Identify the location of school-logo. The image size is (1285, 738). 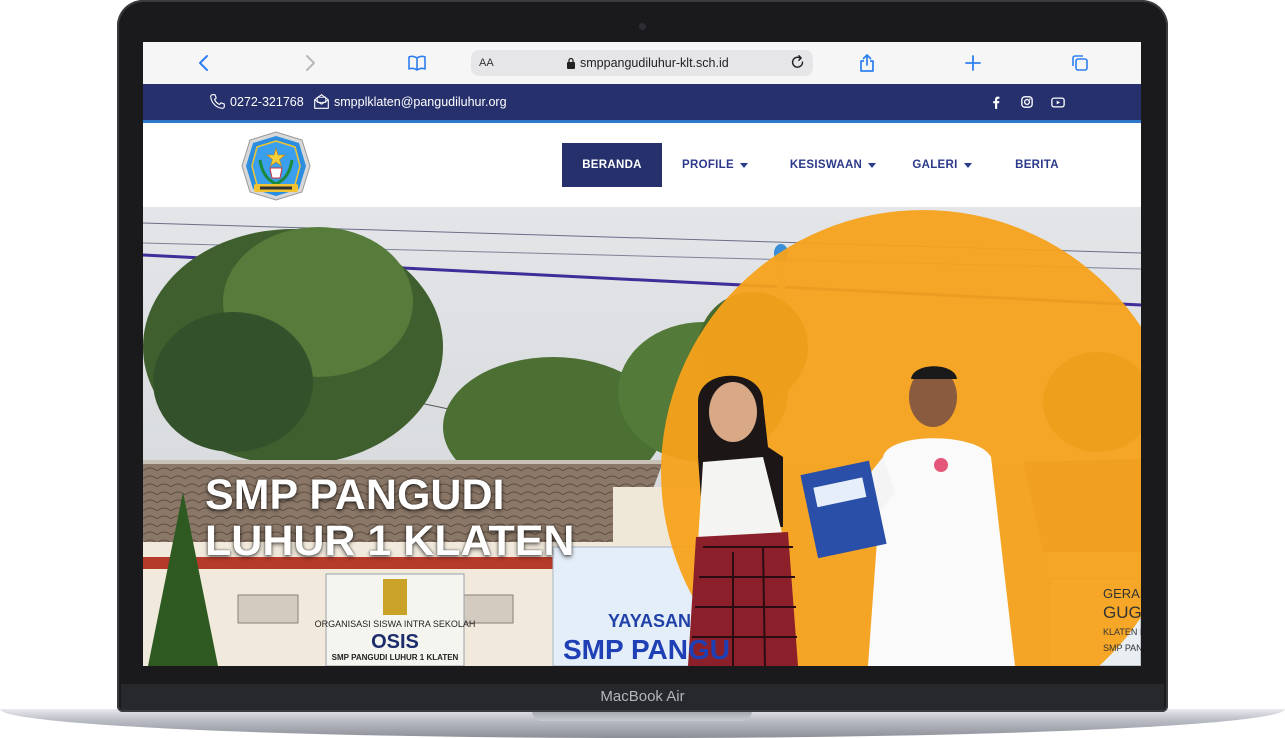
(276, 166).